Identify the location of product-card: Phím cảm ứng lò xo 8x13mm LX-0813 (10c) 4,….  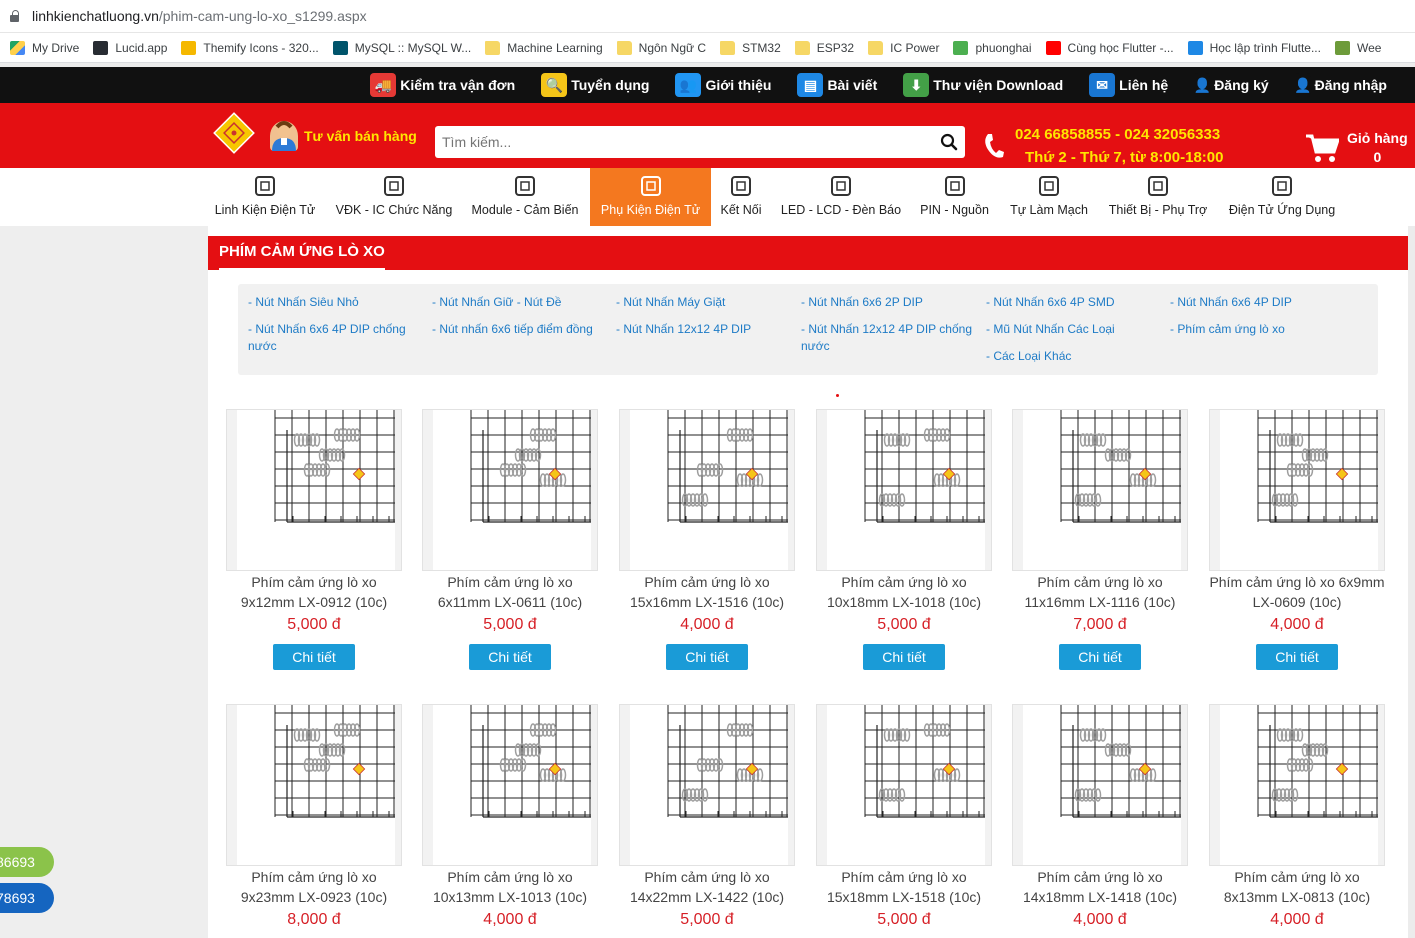
(1297, 816).